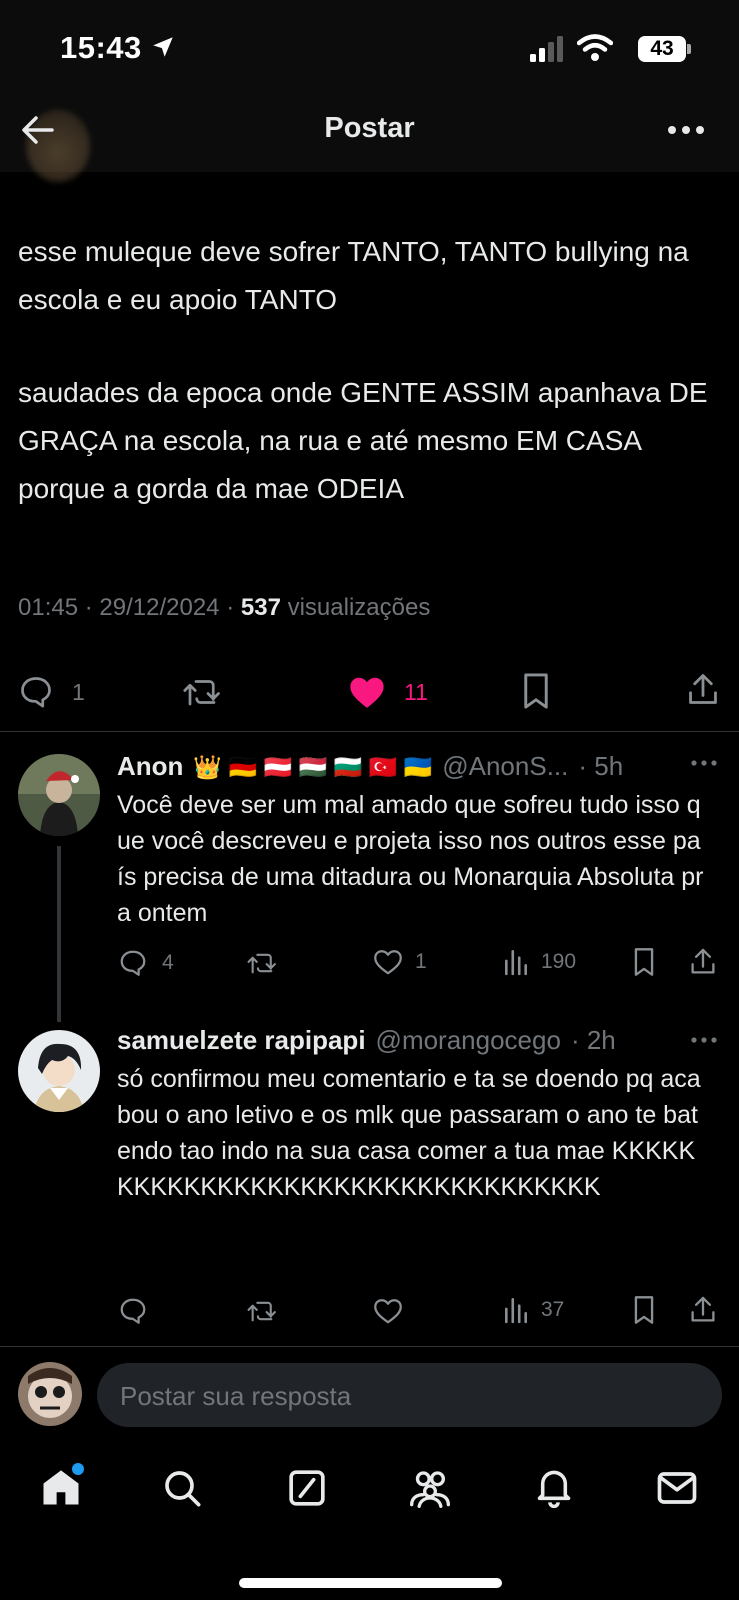  I want to click on home-notification-dot, so click(78, 1469).